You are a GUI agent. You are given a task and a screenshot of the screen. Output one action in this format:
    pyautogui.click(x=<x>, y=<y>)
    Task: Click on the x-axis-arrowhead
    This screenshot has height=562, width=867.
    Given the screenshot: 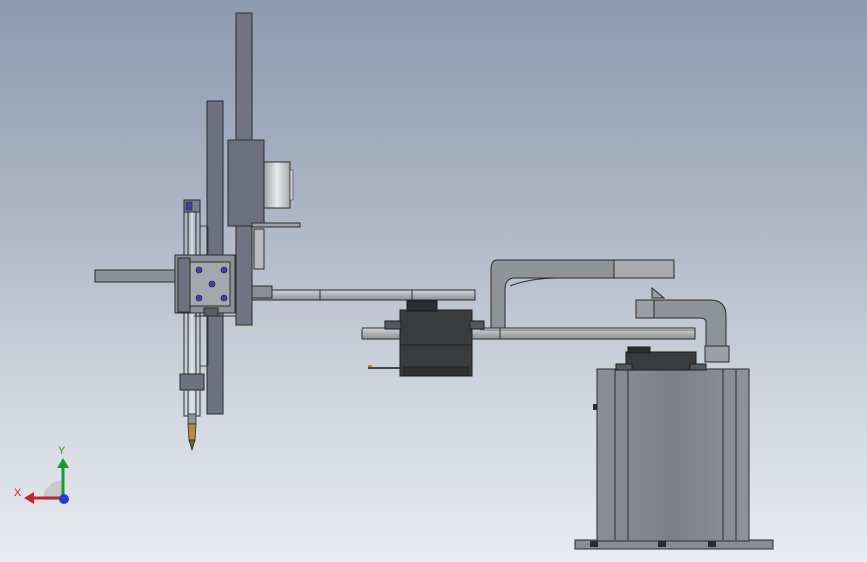 What is the action you would take?
    pyautogui.click(x=29, y=498)
    